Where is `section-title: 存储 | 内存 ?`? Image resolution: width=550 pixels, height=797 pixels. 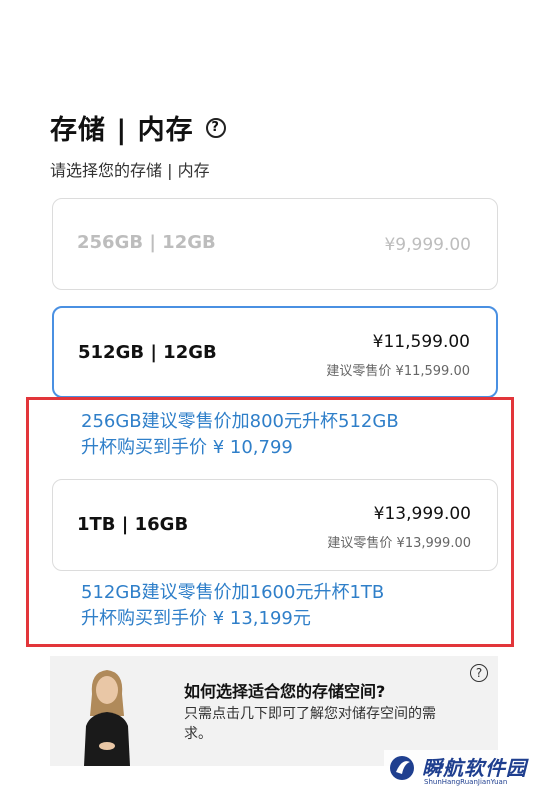
section-title: 存储 | 内存 ? is located at coordinates (138, 127).